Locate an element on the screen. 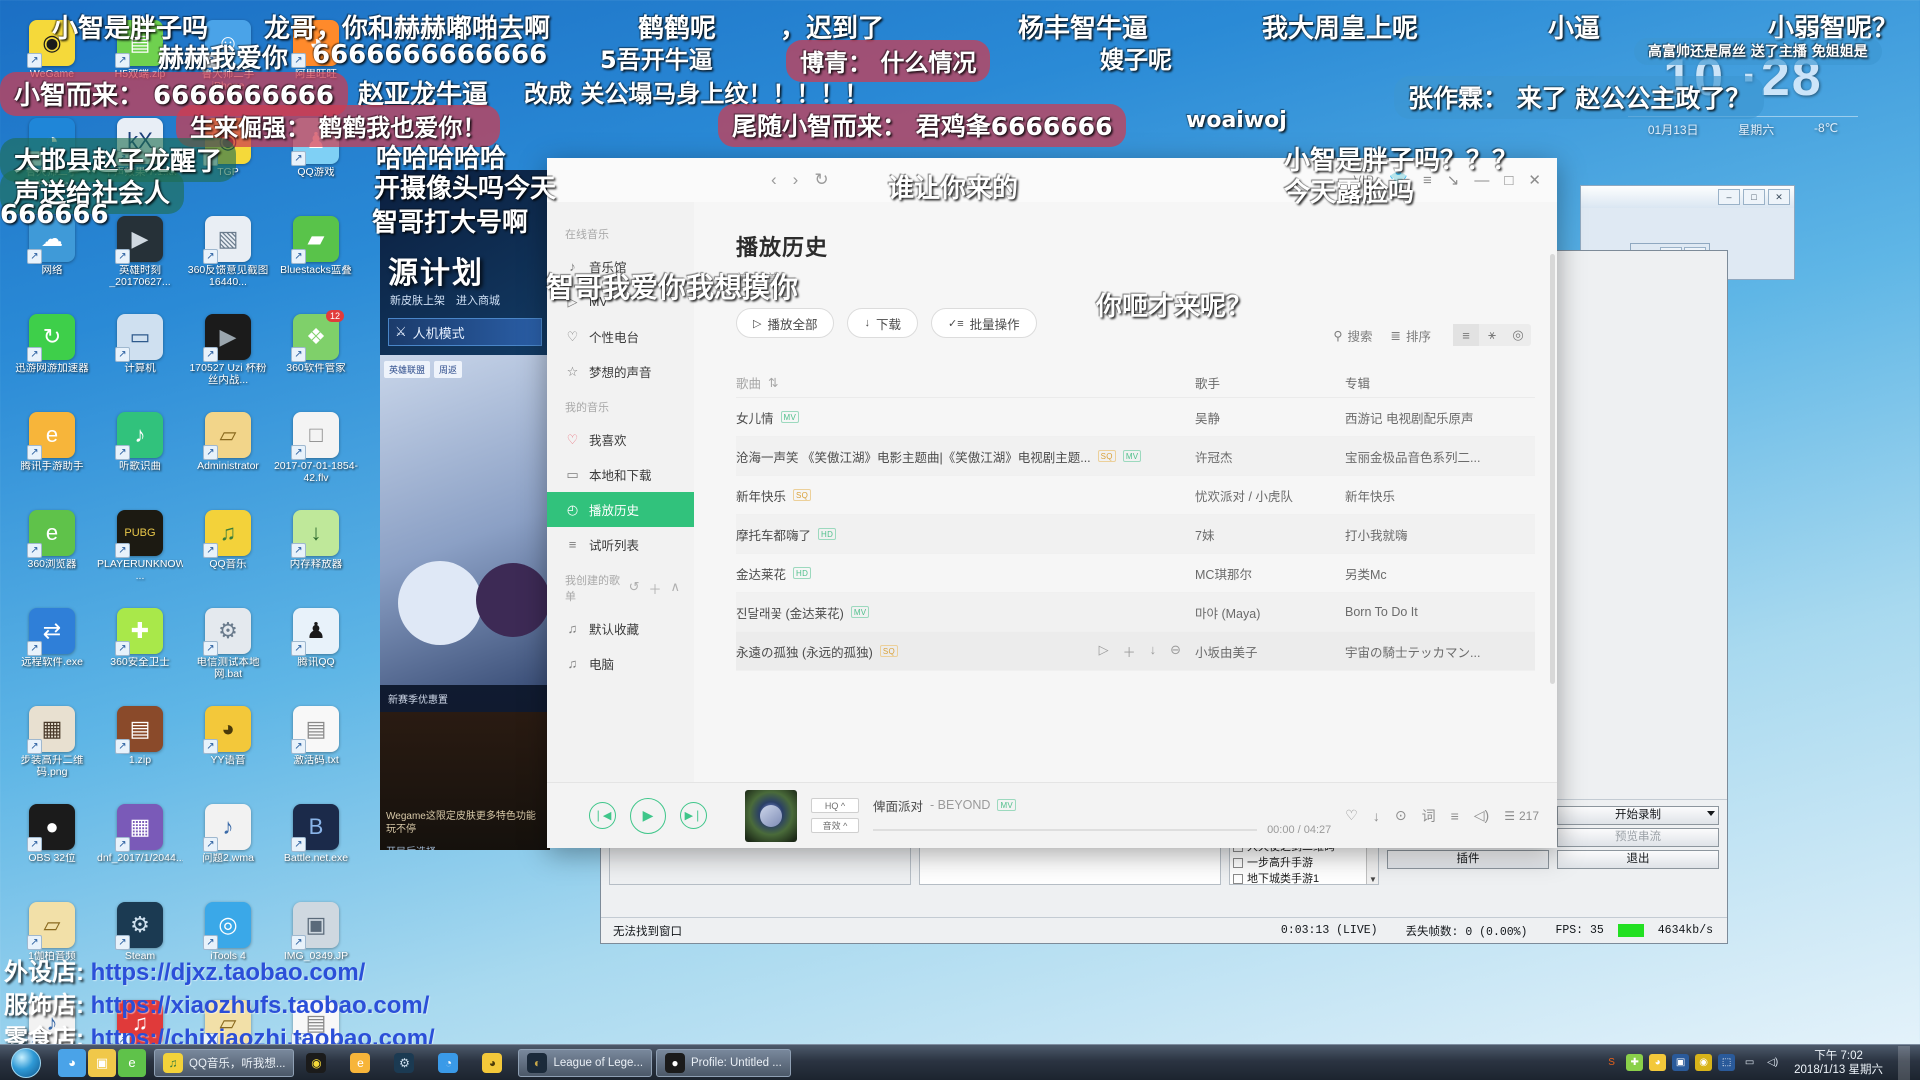 The width and height of the screenshot is (1920, 1080). tray-360-safe: ✚ is located at coordinates (1635, 1062).